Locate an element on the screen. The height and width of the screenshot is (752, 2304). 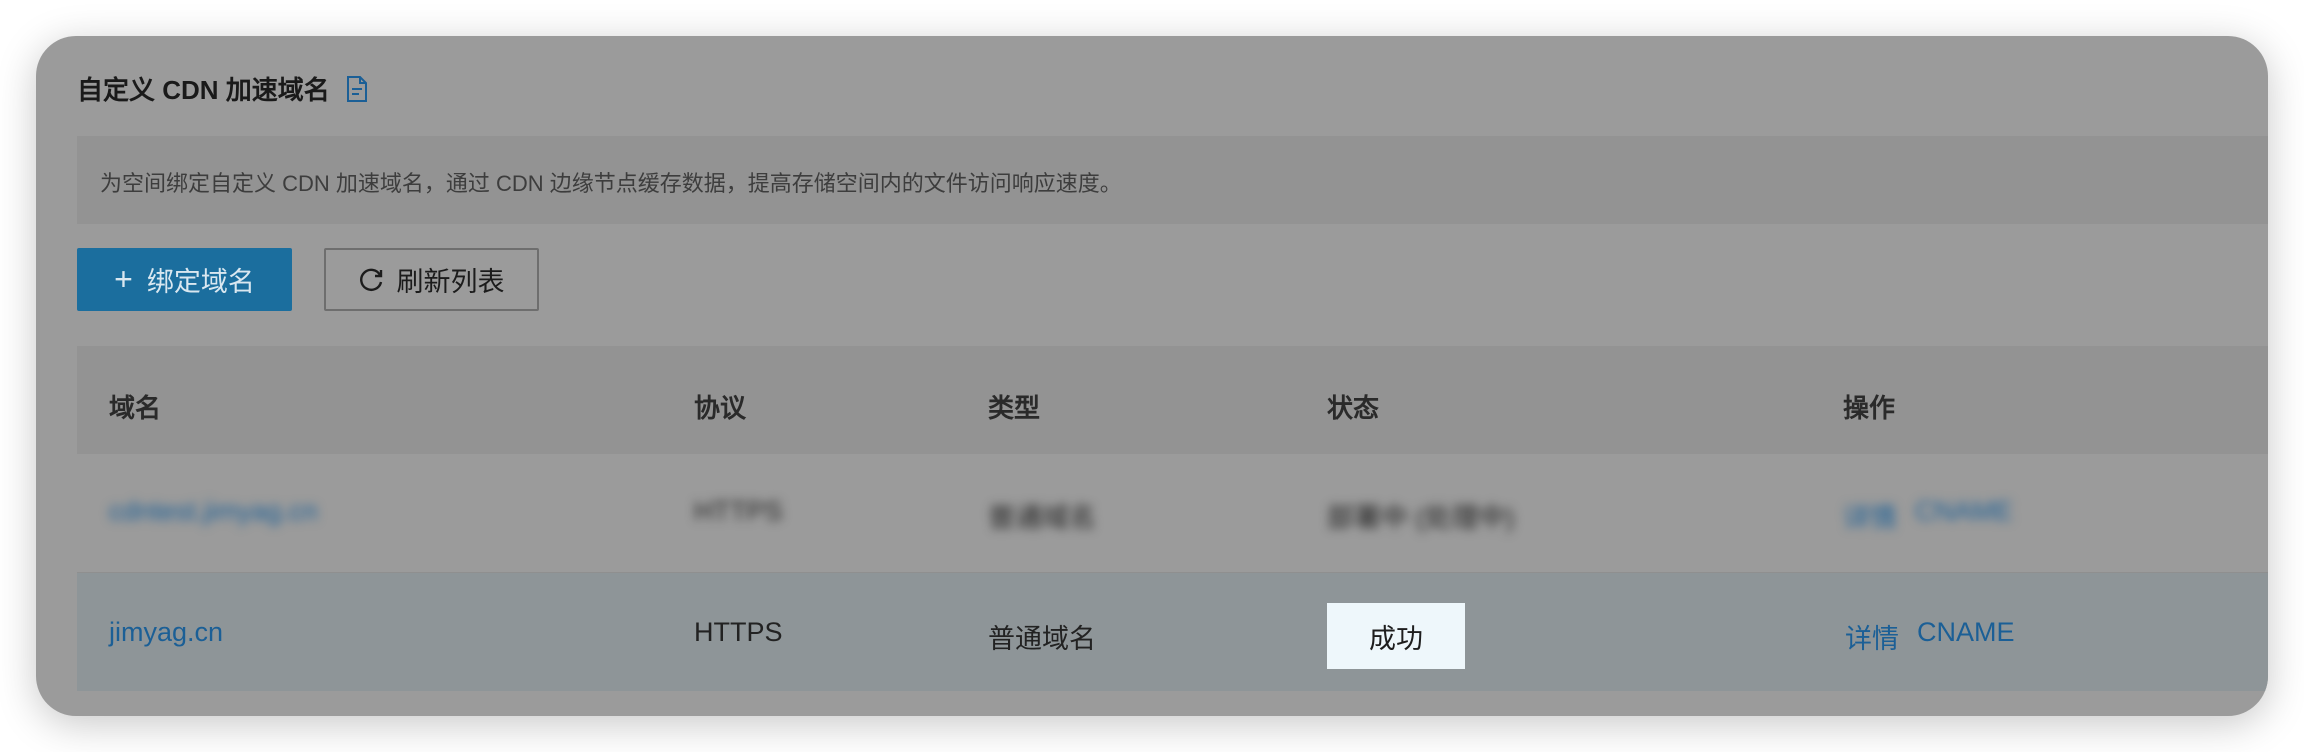
bind-domain-label: 绑定域名 is located at coordinates (200, 282).